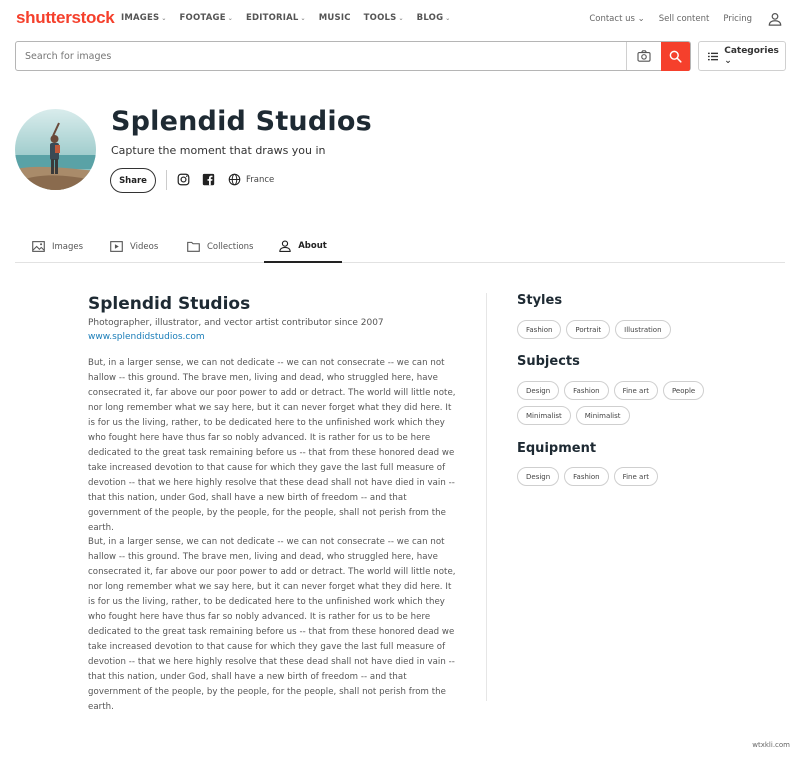  What do you see at coordinates (611, 390) in the screenshot?
I see `subjects-chips-row1: Design Fashion Fine art People` at bounding box center [611, 390].